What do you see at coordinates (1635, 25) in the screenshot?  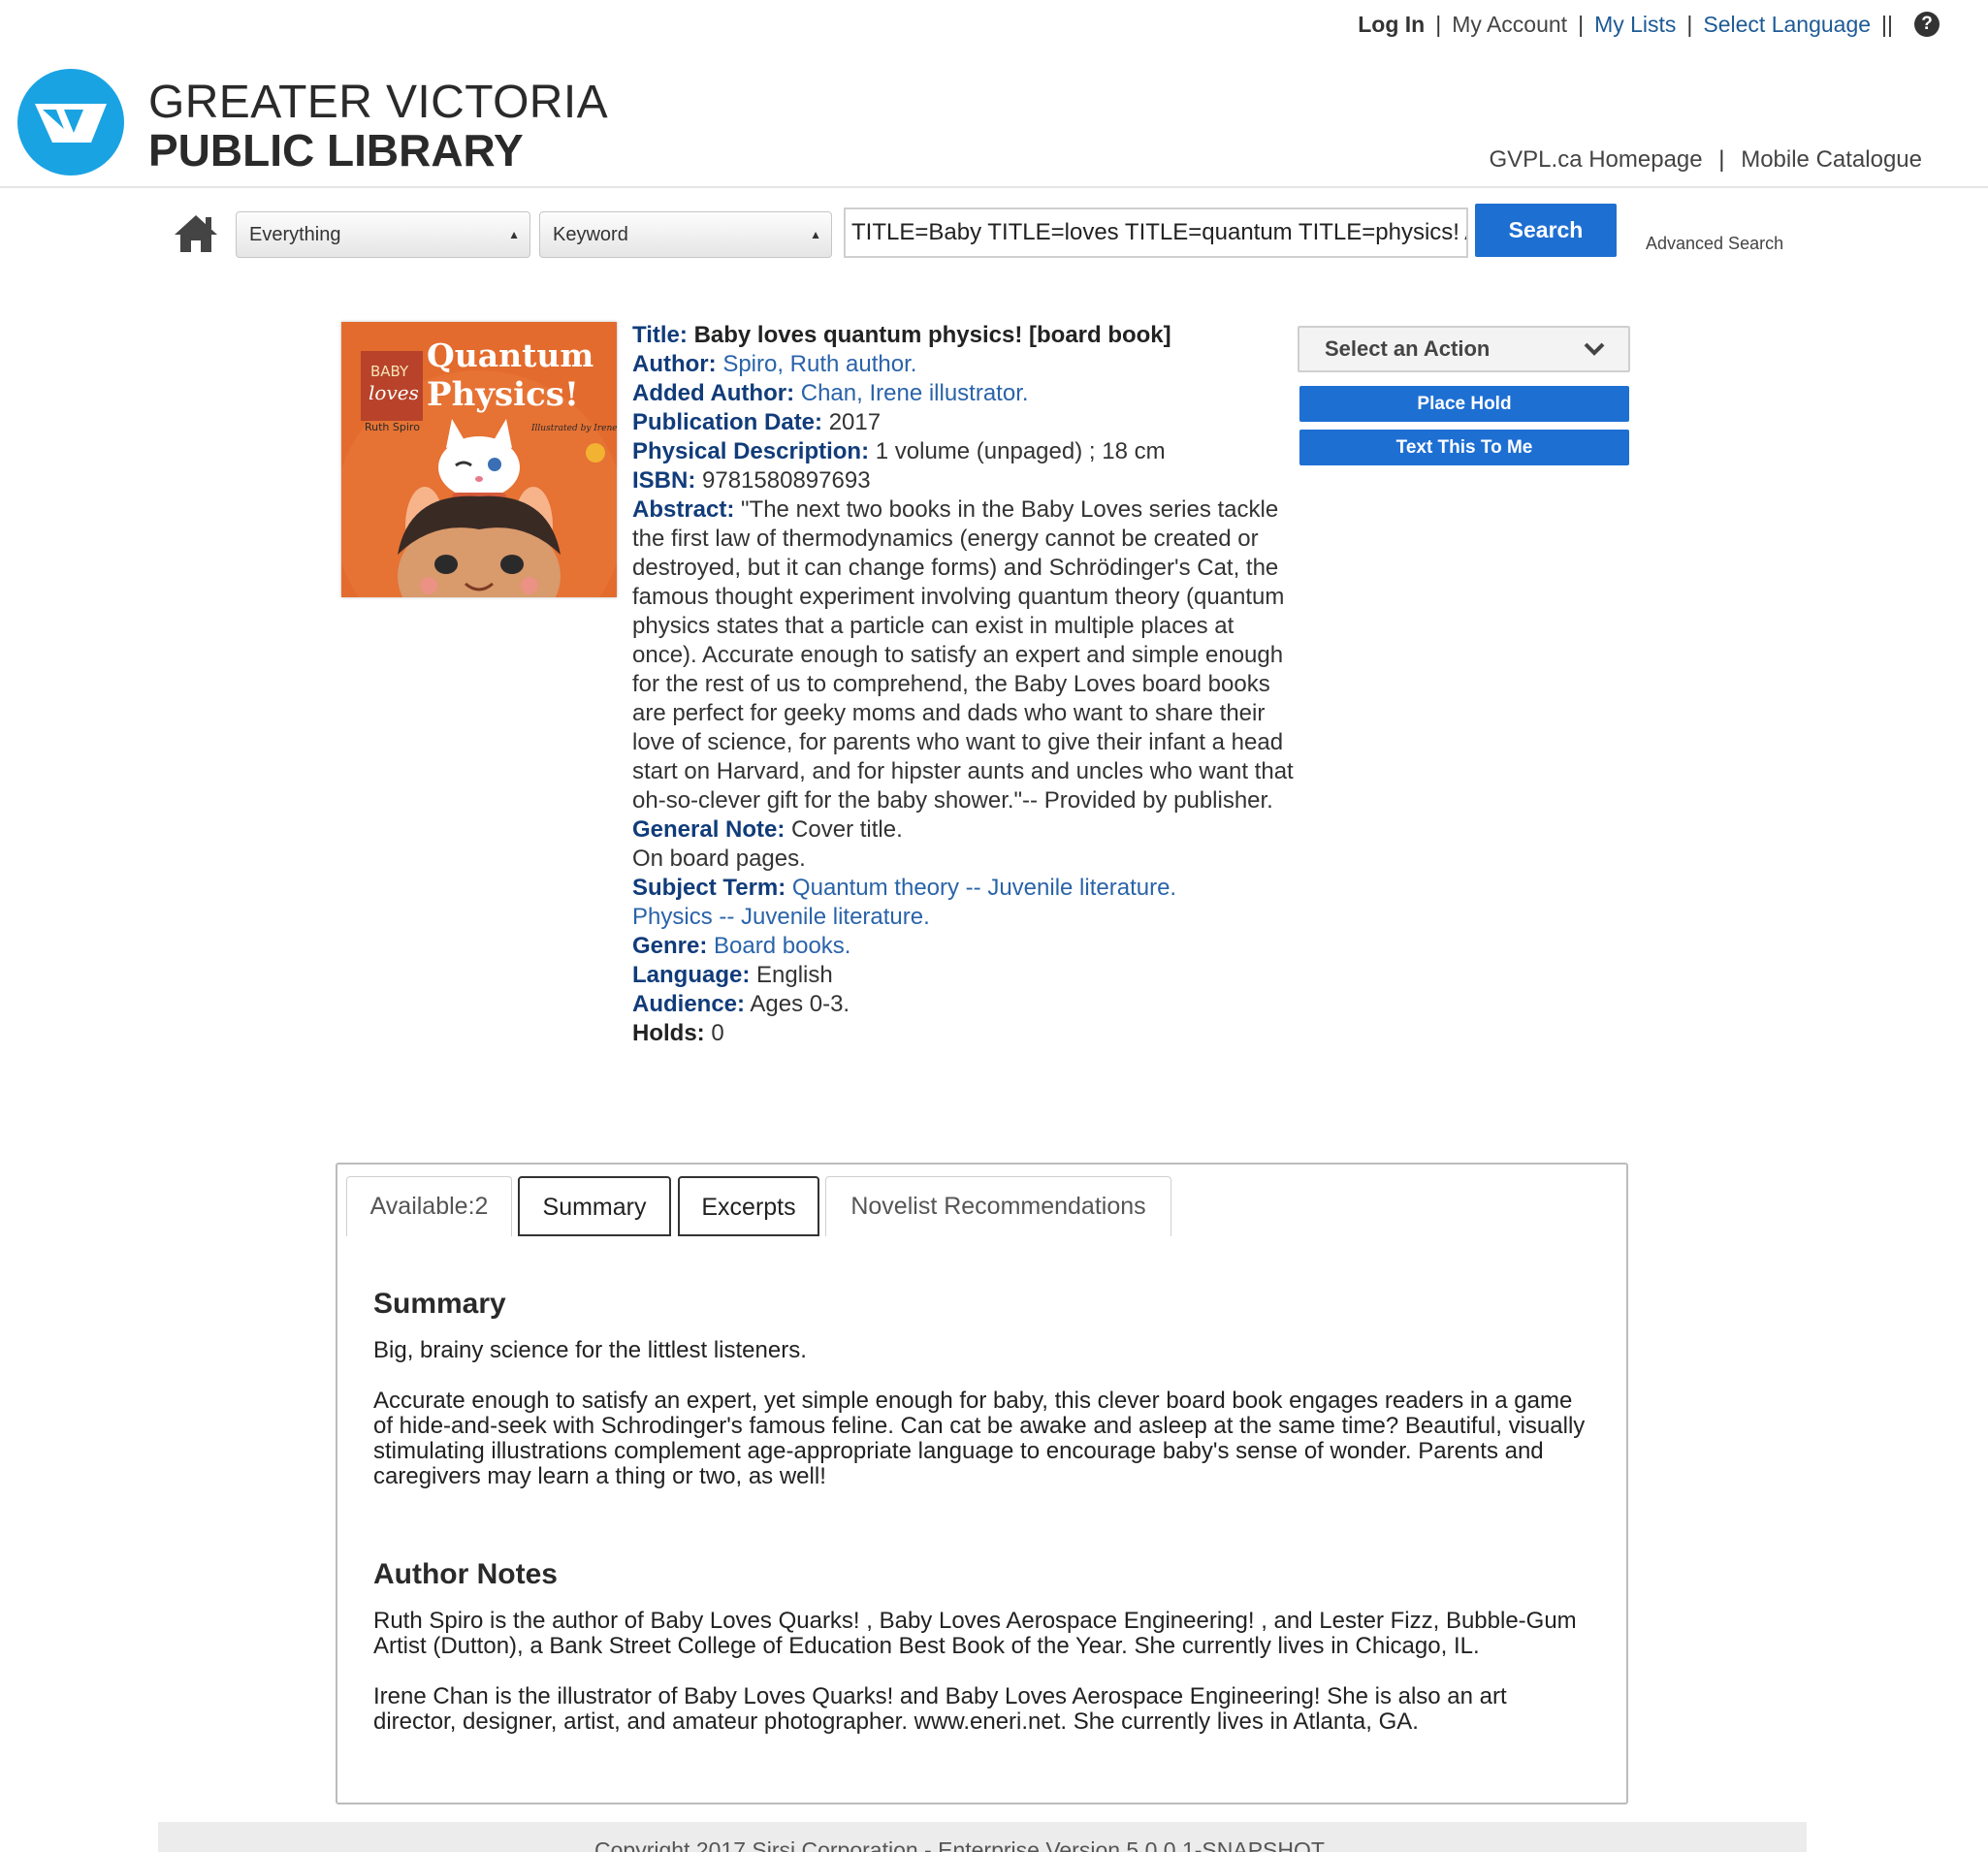 I see `my-lists-link: My Lists` at bounding box center [1635, 25].